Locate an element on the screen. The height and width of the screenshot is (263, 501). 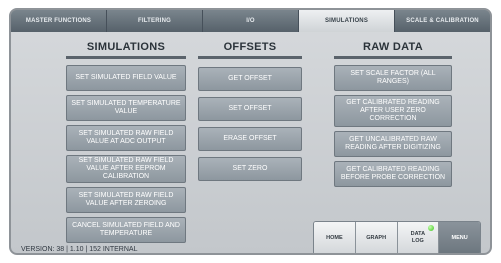
home-button: HOME is located at coordinates (335, 237).